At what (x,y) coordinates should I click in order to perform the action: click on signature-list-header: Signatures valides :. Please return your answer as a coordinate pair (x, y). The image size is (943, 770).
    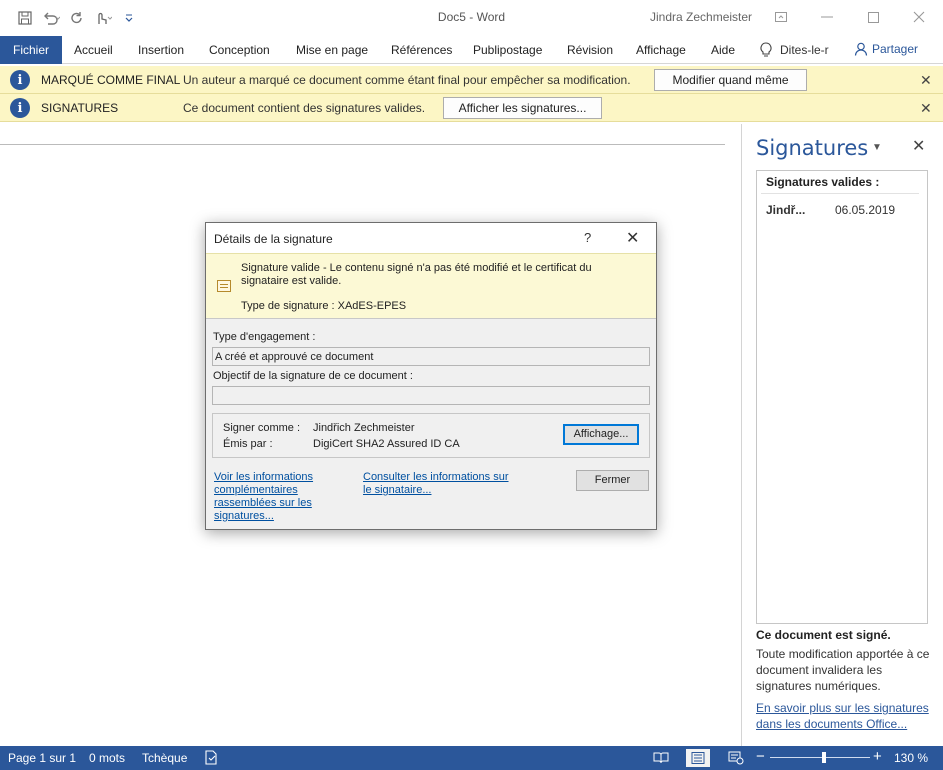
    Looking at the image, I should click on (823, 182).